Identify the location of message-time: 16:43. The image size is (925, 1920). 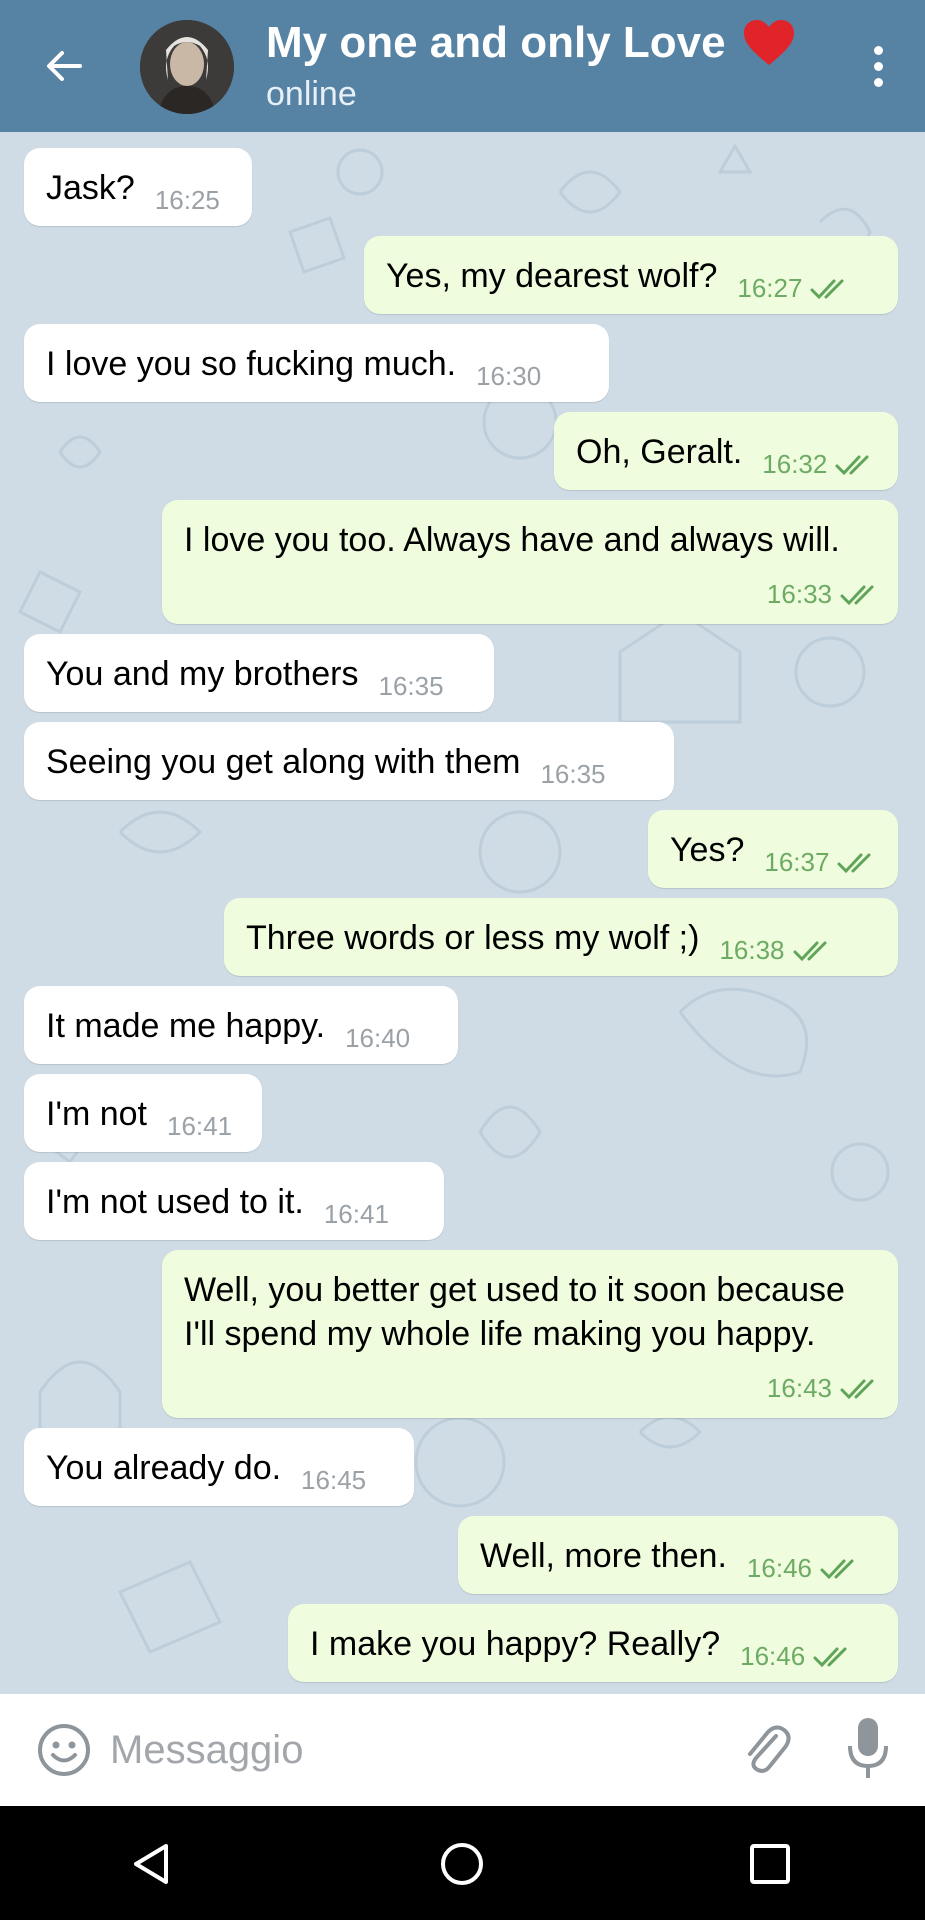
(799, 1388).